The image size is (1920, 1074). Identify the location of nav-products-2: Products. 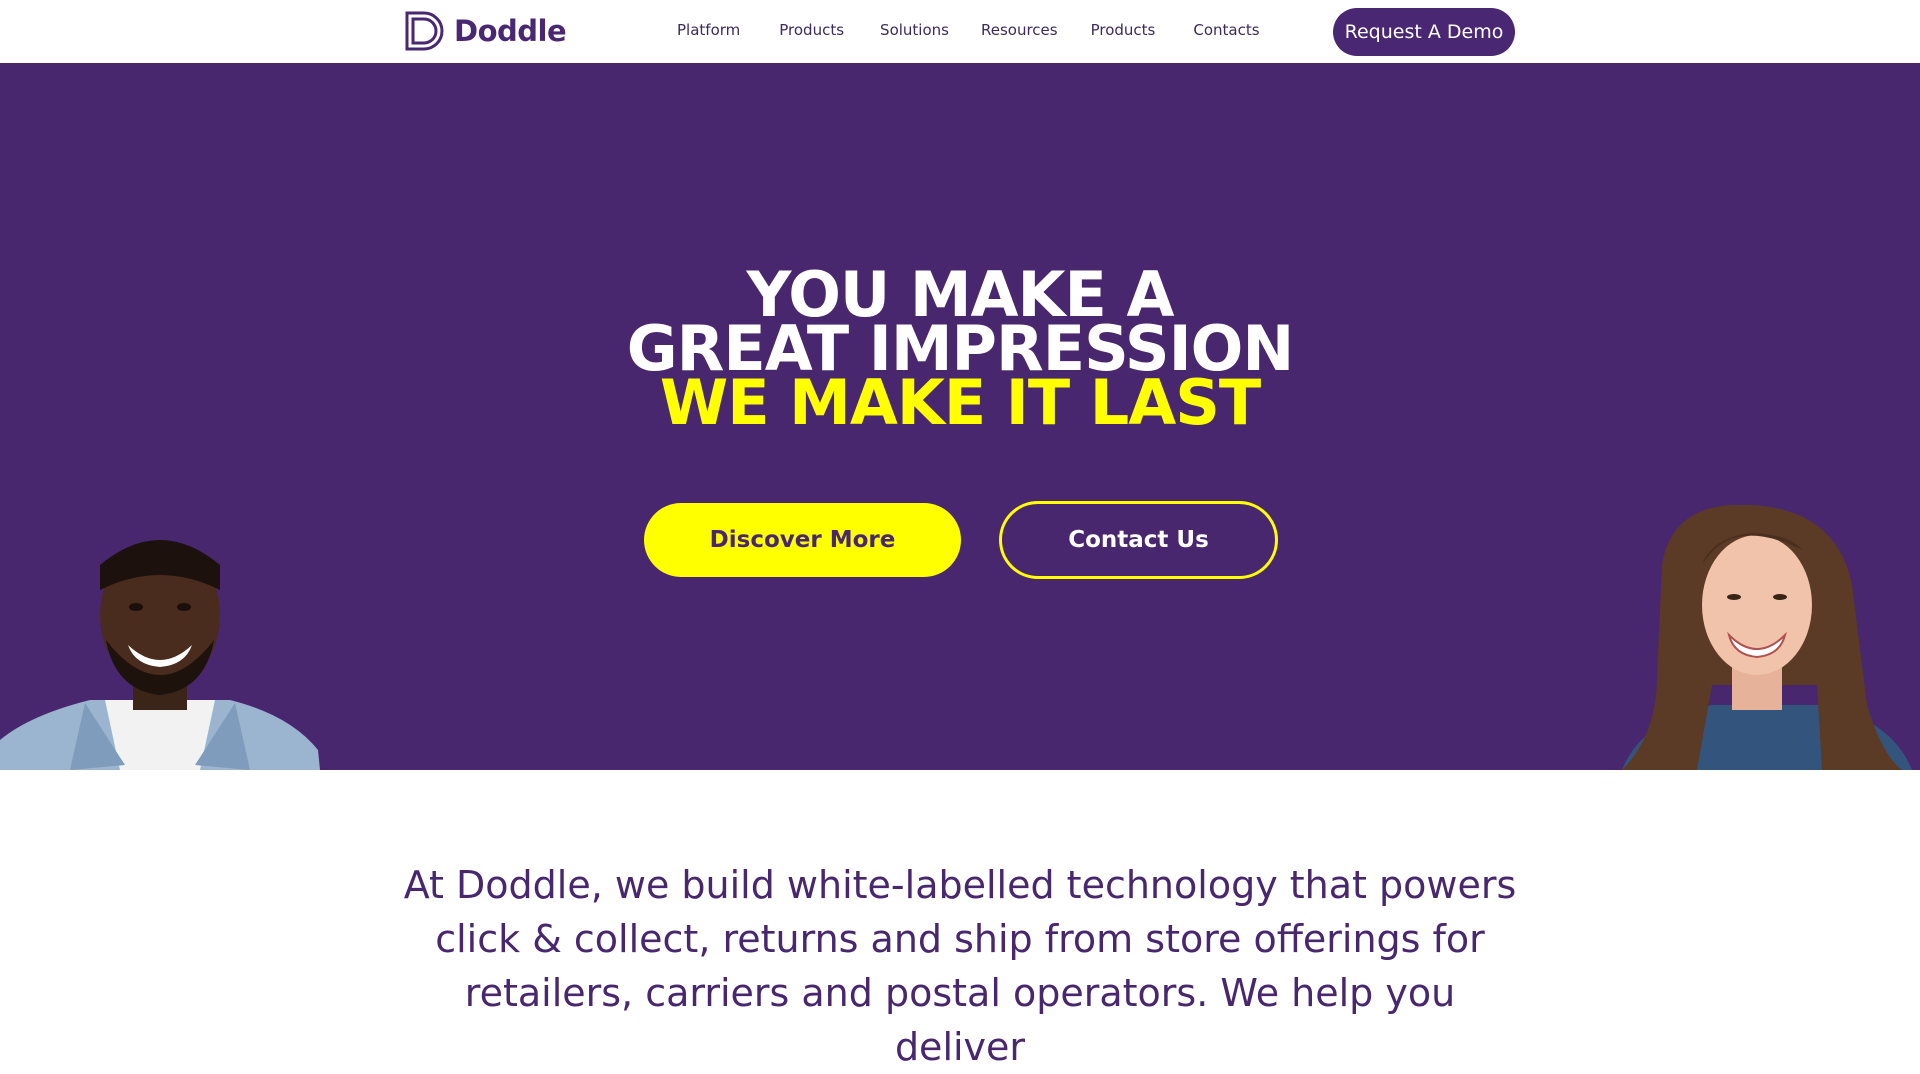
(1123, 30).